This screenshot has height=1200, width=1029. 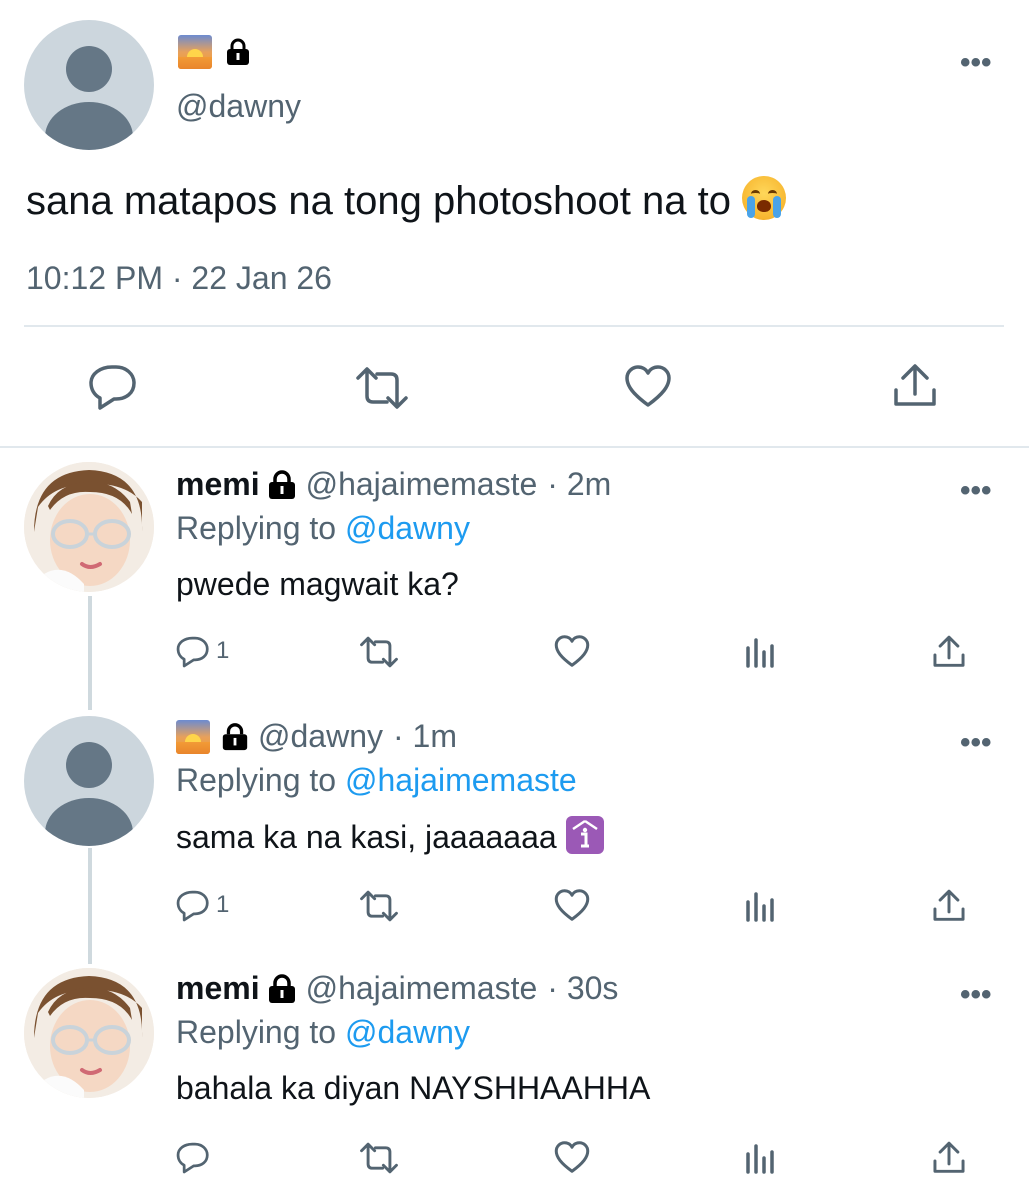 What do you see at coordinates (238, 106) in the screenshot?
I see `author-handle: @dawny` at bounding box center [238, 106].